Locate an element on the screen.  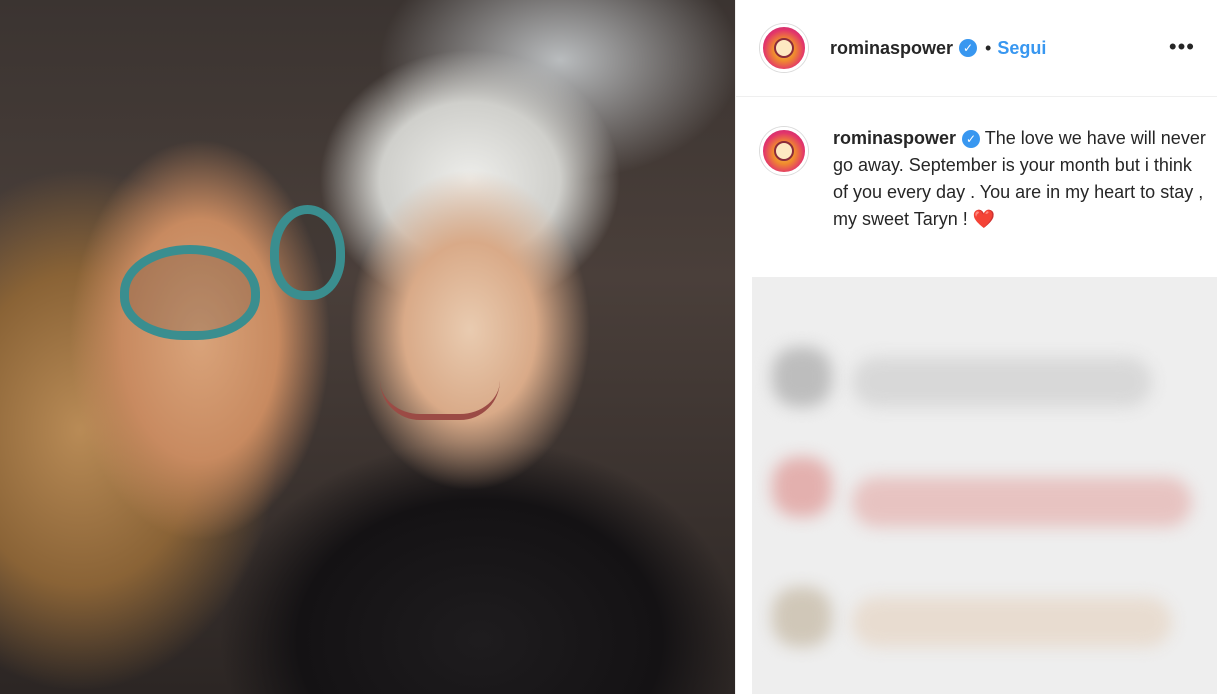
avatar is located at coordinates (784, 48).